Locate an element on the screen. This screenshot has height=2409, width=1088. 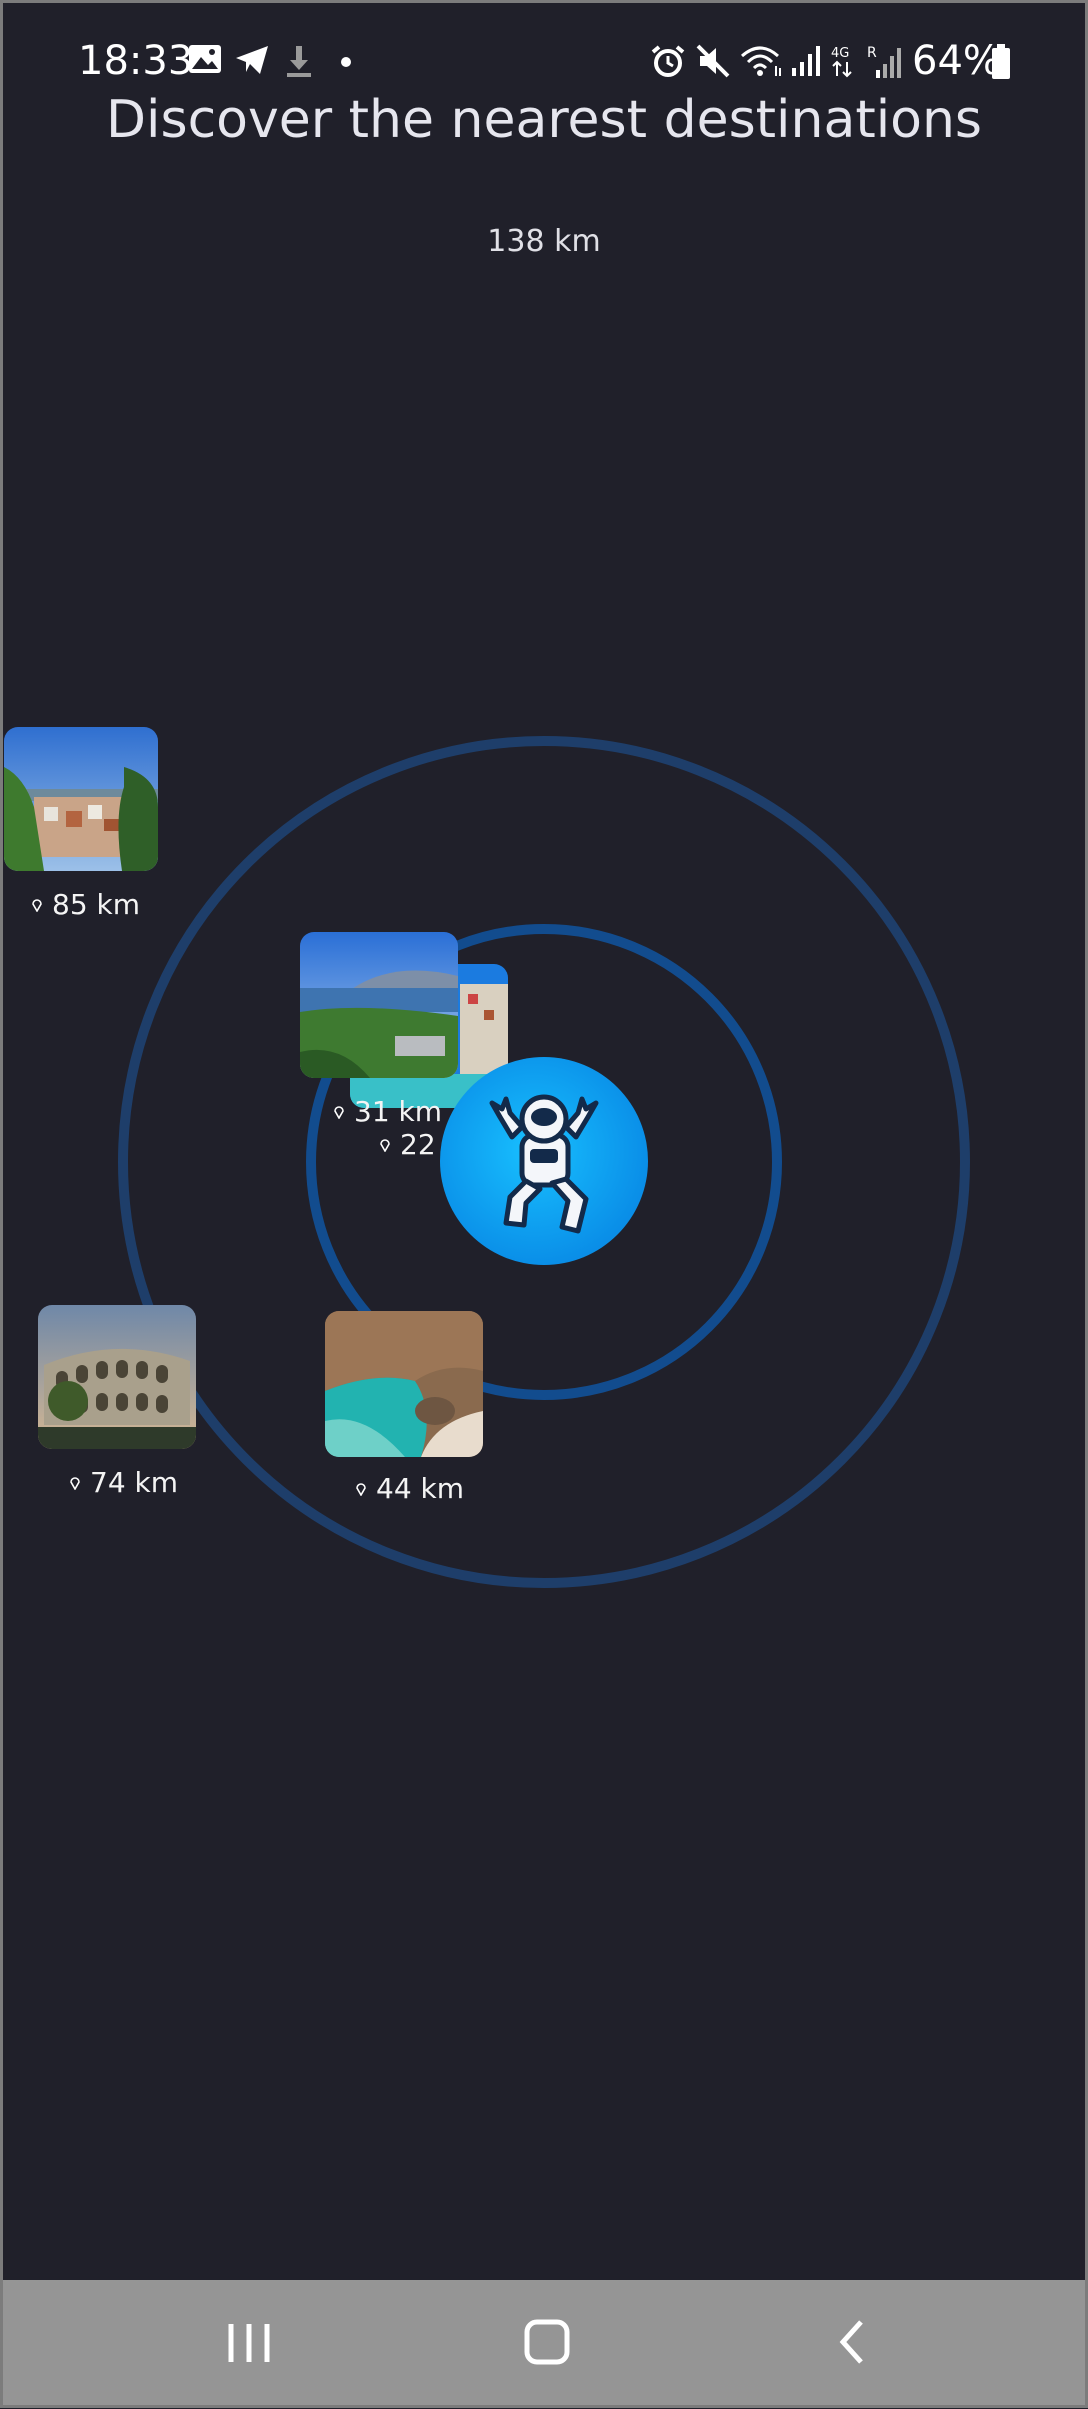
astronaut-icon is located at coordinates (544, 1164).